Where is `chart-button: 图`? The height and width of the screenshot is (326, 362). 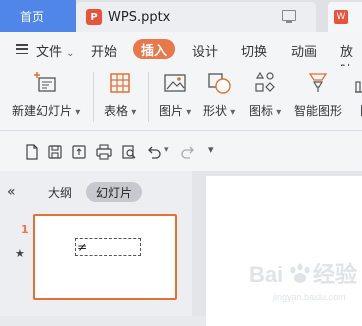
chart-button: 图 is located at coordinates (357, 94).